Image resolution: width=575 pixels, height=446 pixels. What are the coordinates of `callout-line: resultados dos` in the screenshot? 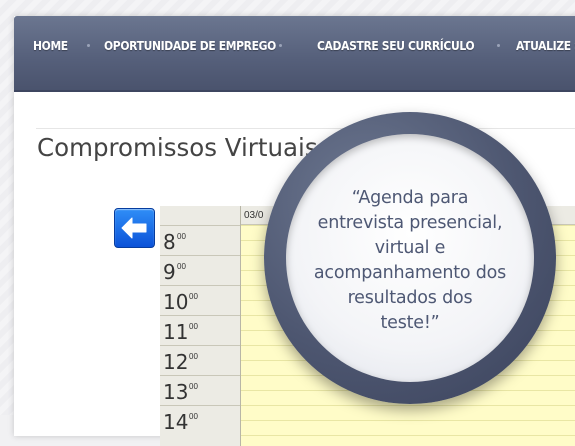 It's located at (410, 298).